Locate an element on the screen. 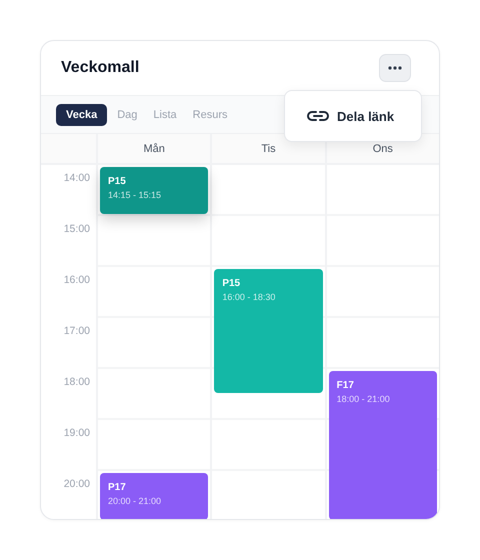 The height and width of the screenshot is (560, 480). view-tab: Lista is located at coordinates (165, 115).